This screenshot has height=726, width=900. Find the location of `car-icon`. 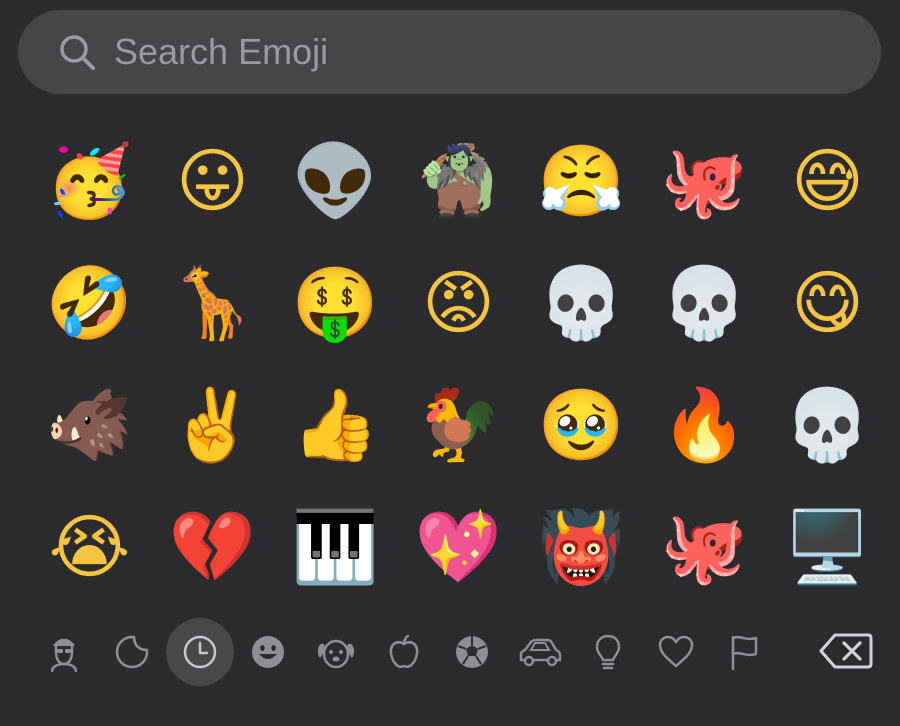

car-icon is located at coordinates (540, 652).